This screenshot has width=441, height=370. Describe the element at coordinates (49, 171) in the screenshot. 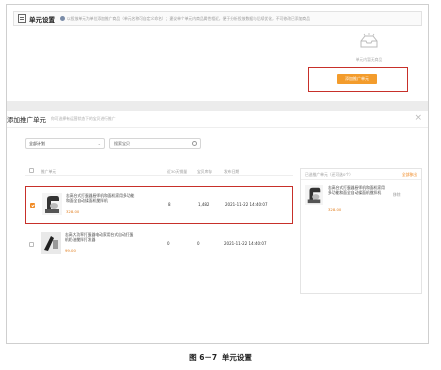

I see `col-product: 推广单元` at that location.